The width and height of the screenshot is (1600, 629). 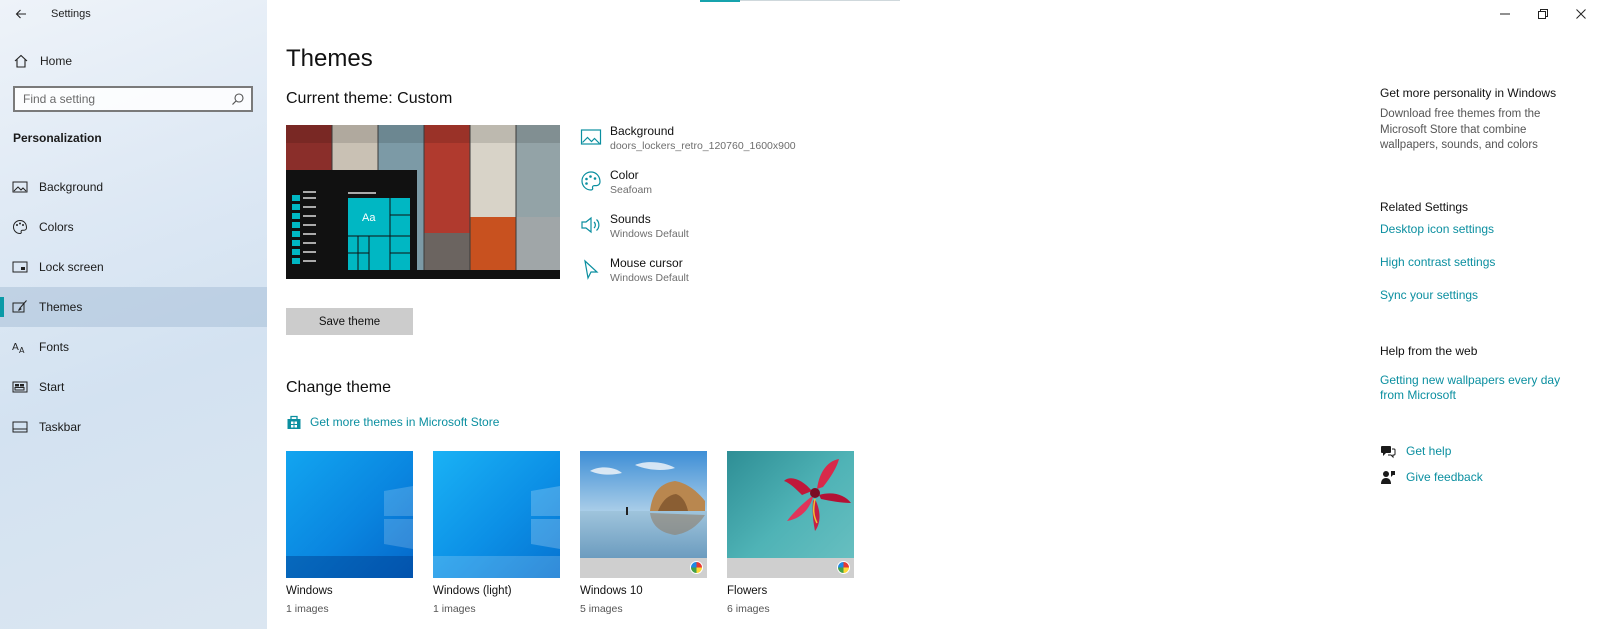 I want to click on give-feedback-link: Give feedback, so click(x=1431, y=477).